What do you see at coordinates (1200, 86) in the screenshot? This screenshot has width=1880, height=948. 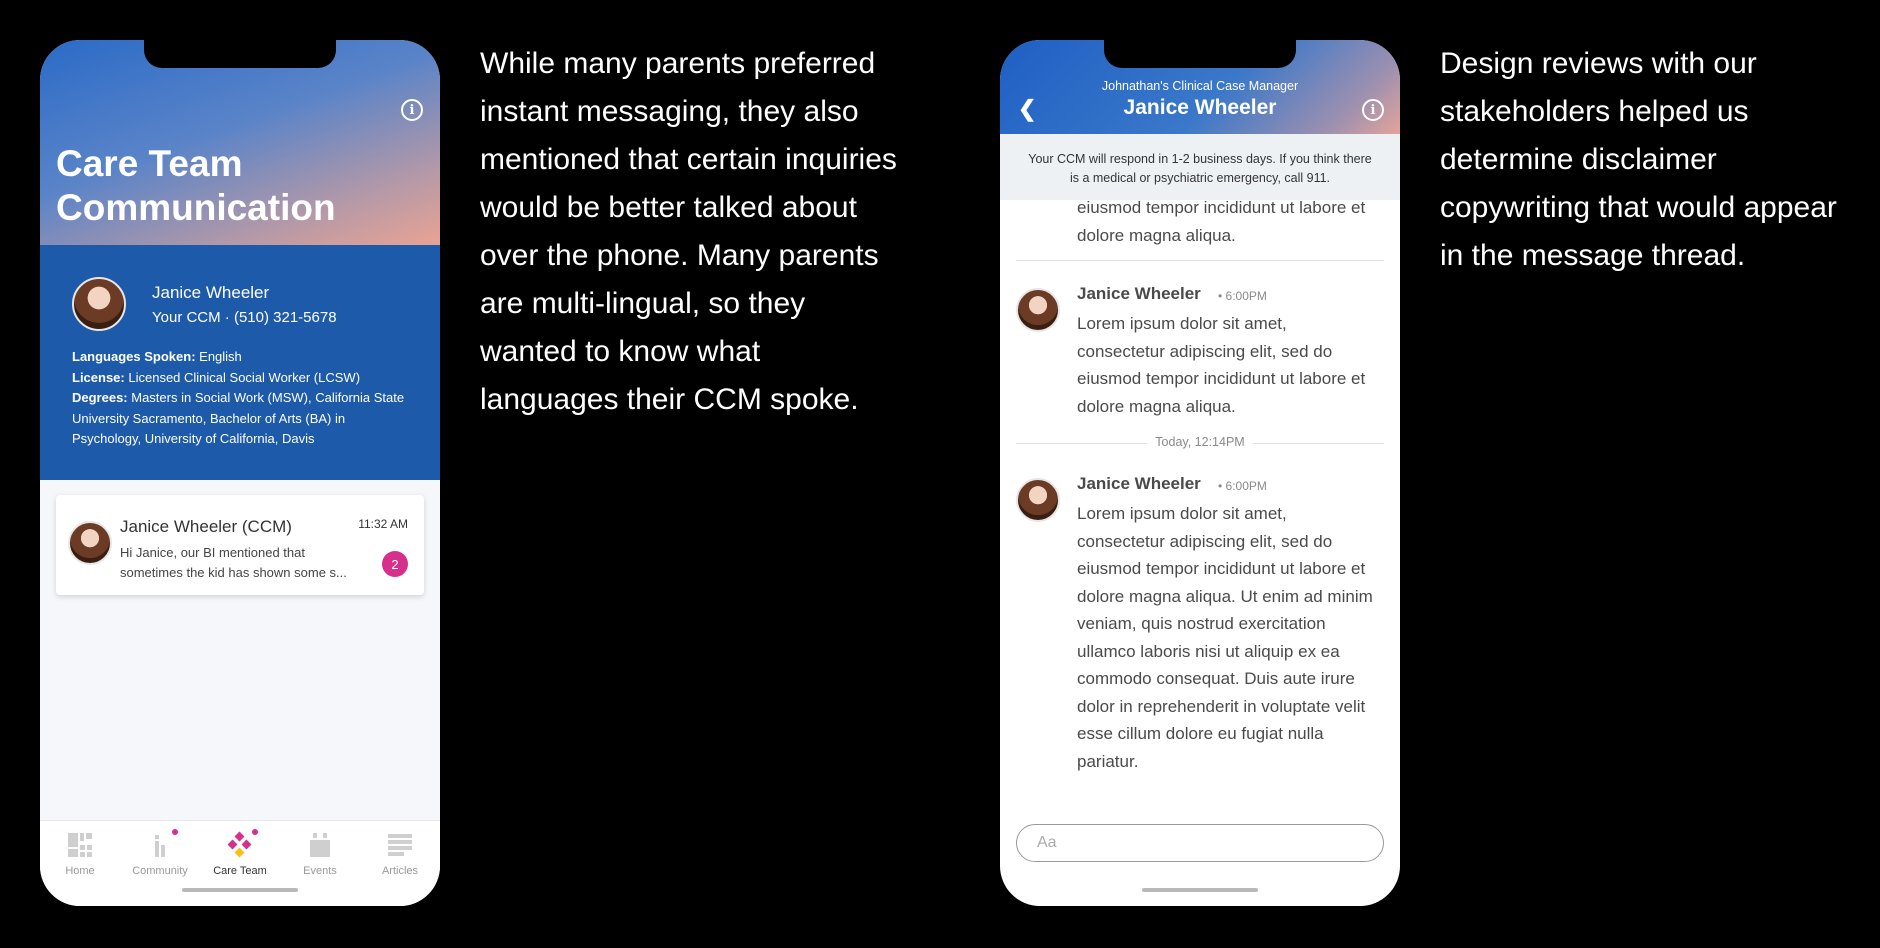 I see `thread-subtitle: Johnathan's Clinical Case Manager` at bounding box center [1200, 86].